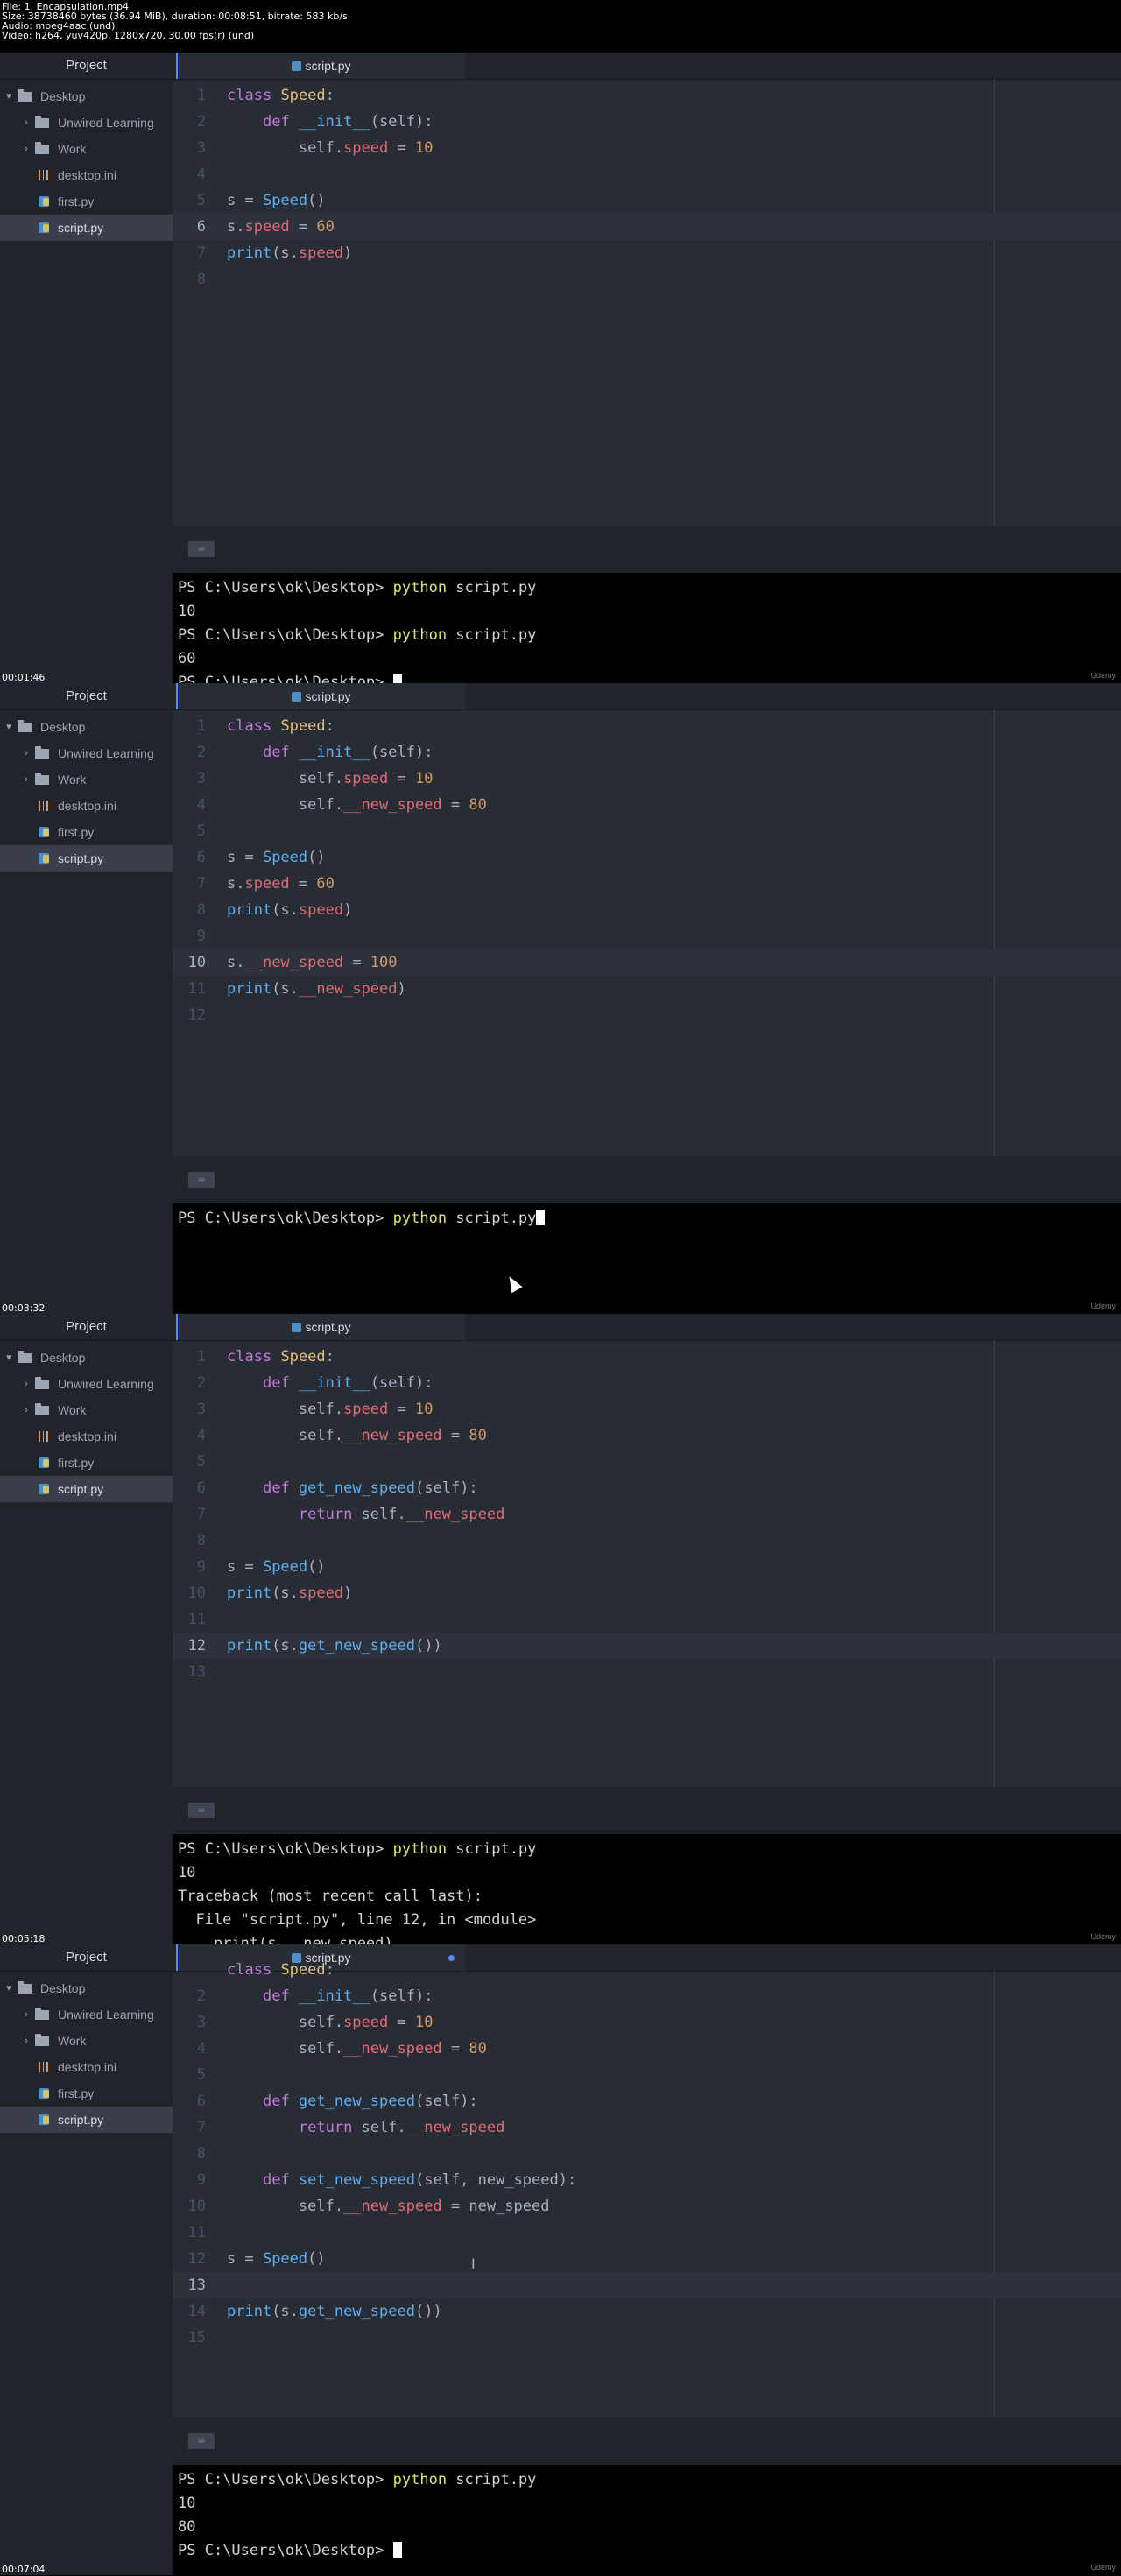 This screenshot has height=2576, width=1121. Describe the element at coordinates (647, 227) in the screenshot. I see `code-line: 6 s.speed = 60` at that location.